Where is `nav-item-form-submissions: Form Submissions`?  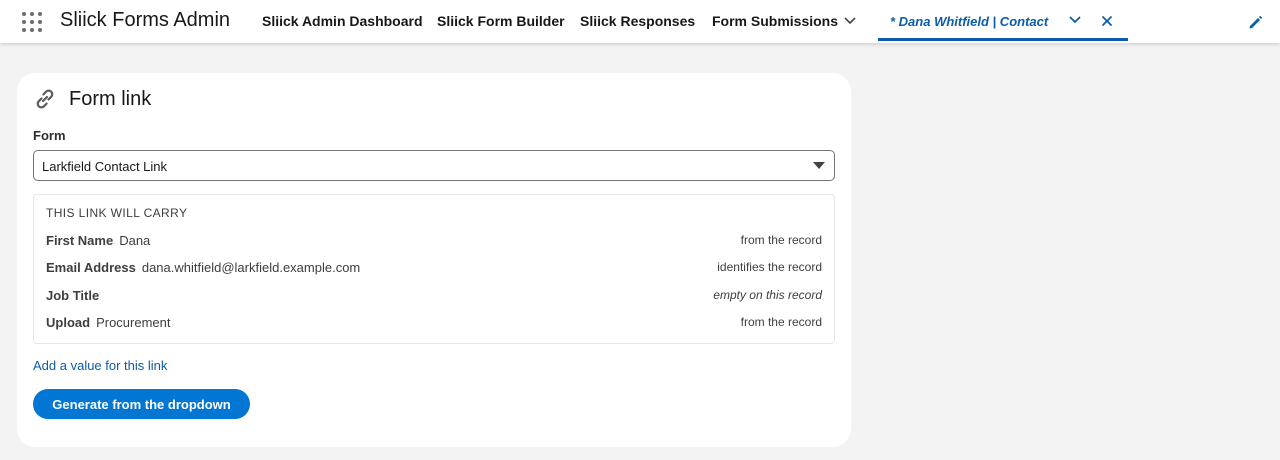 nav-item-form-submissions: Form Submissions is located at coordinates (775, 21).